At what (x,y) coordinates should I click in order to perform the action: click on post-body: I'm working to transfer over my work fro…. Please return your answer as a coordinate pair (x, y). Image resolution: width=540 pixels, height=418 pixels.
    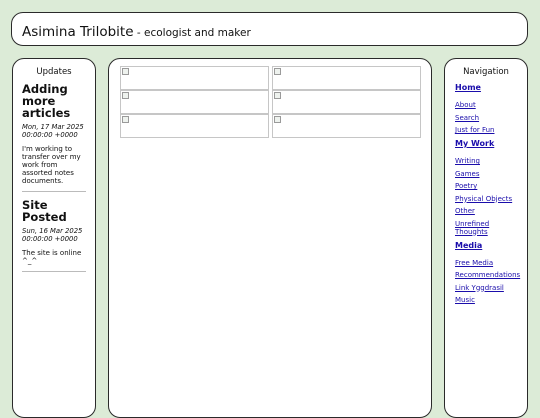
    Looking at the image, I should click on (51, 165).